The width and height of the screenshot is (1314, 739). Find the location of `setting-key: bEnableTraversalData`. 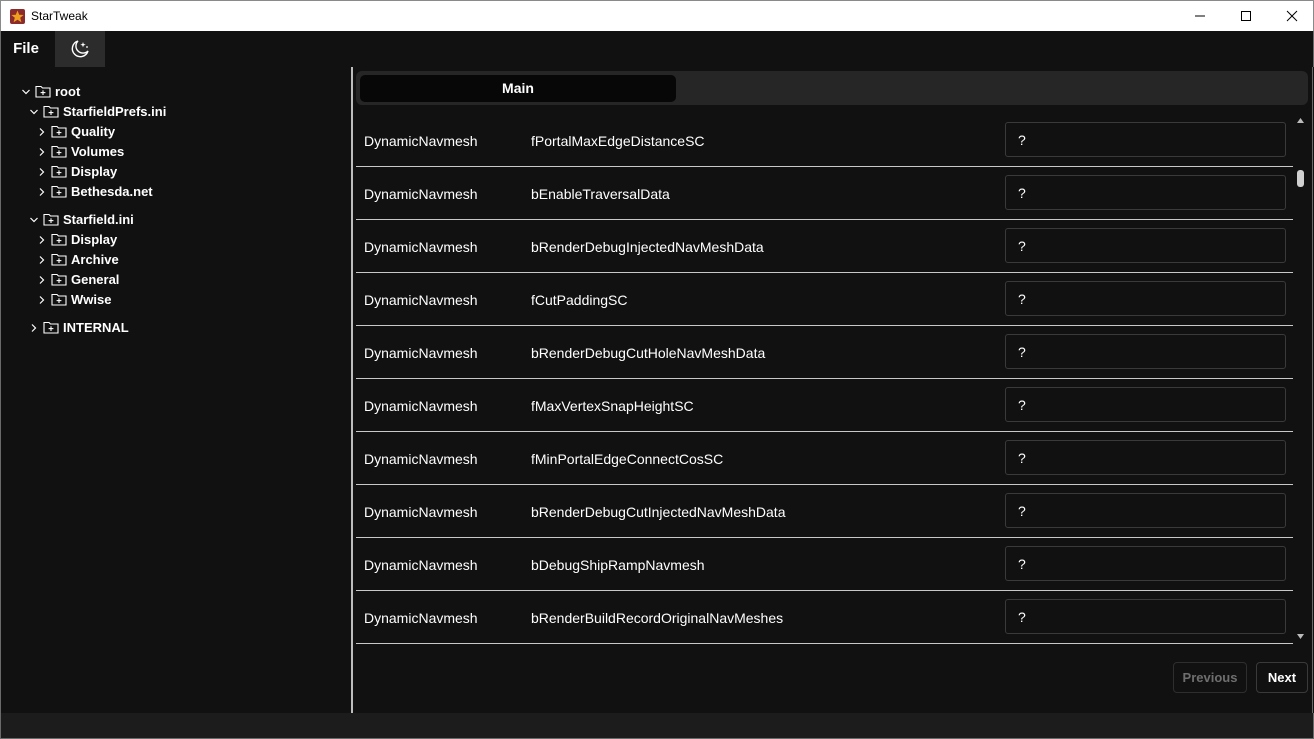

setting-key: bEnableTraversalData is located at coordinates (600, 194).